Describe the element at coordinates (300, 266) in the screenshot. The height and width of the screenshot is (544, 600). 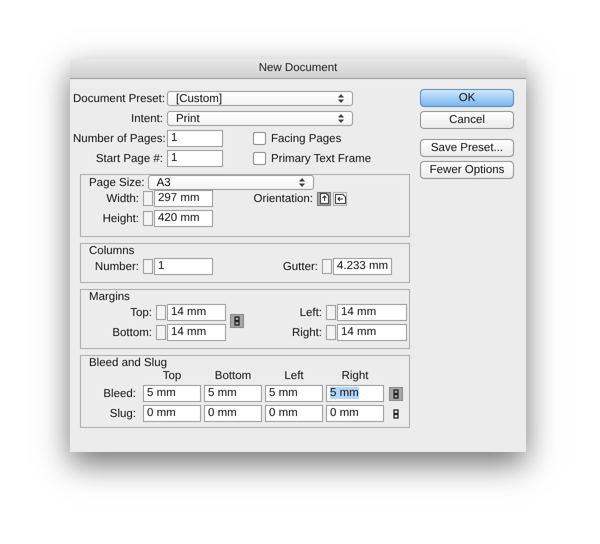
I see `field-label: Gutter:` at that location.